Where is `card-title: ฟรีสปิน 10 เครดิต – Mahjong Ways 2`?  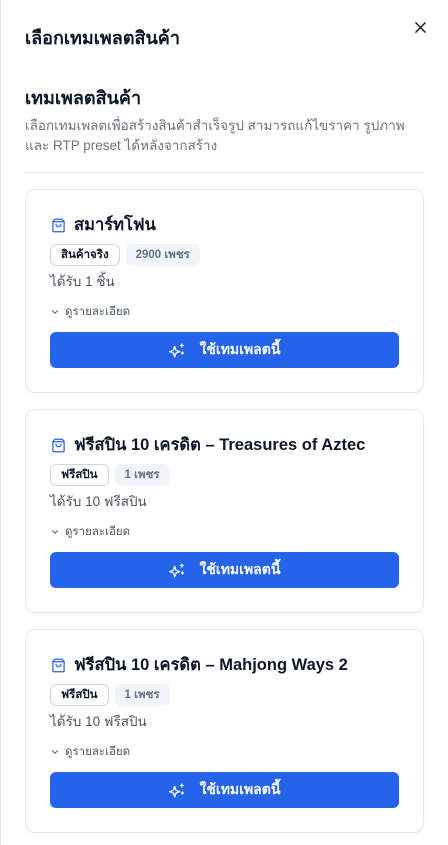 card-title: ฟรีสปิน 10 เครดิต – Mahjong Ways 2 is located at coordinates (211, 665).